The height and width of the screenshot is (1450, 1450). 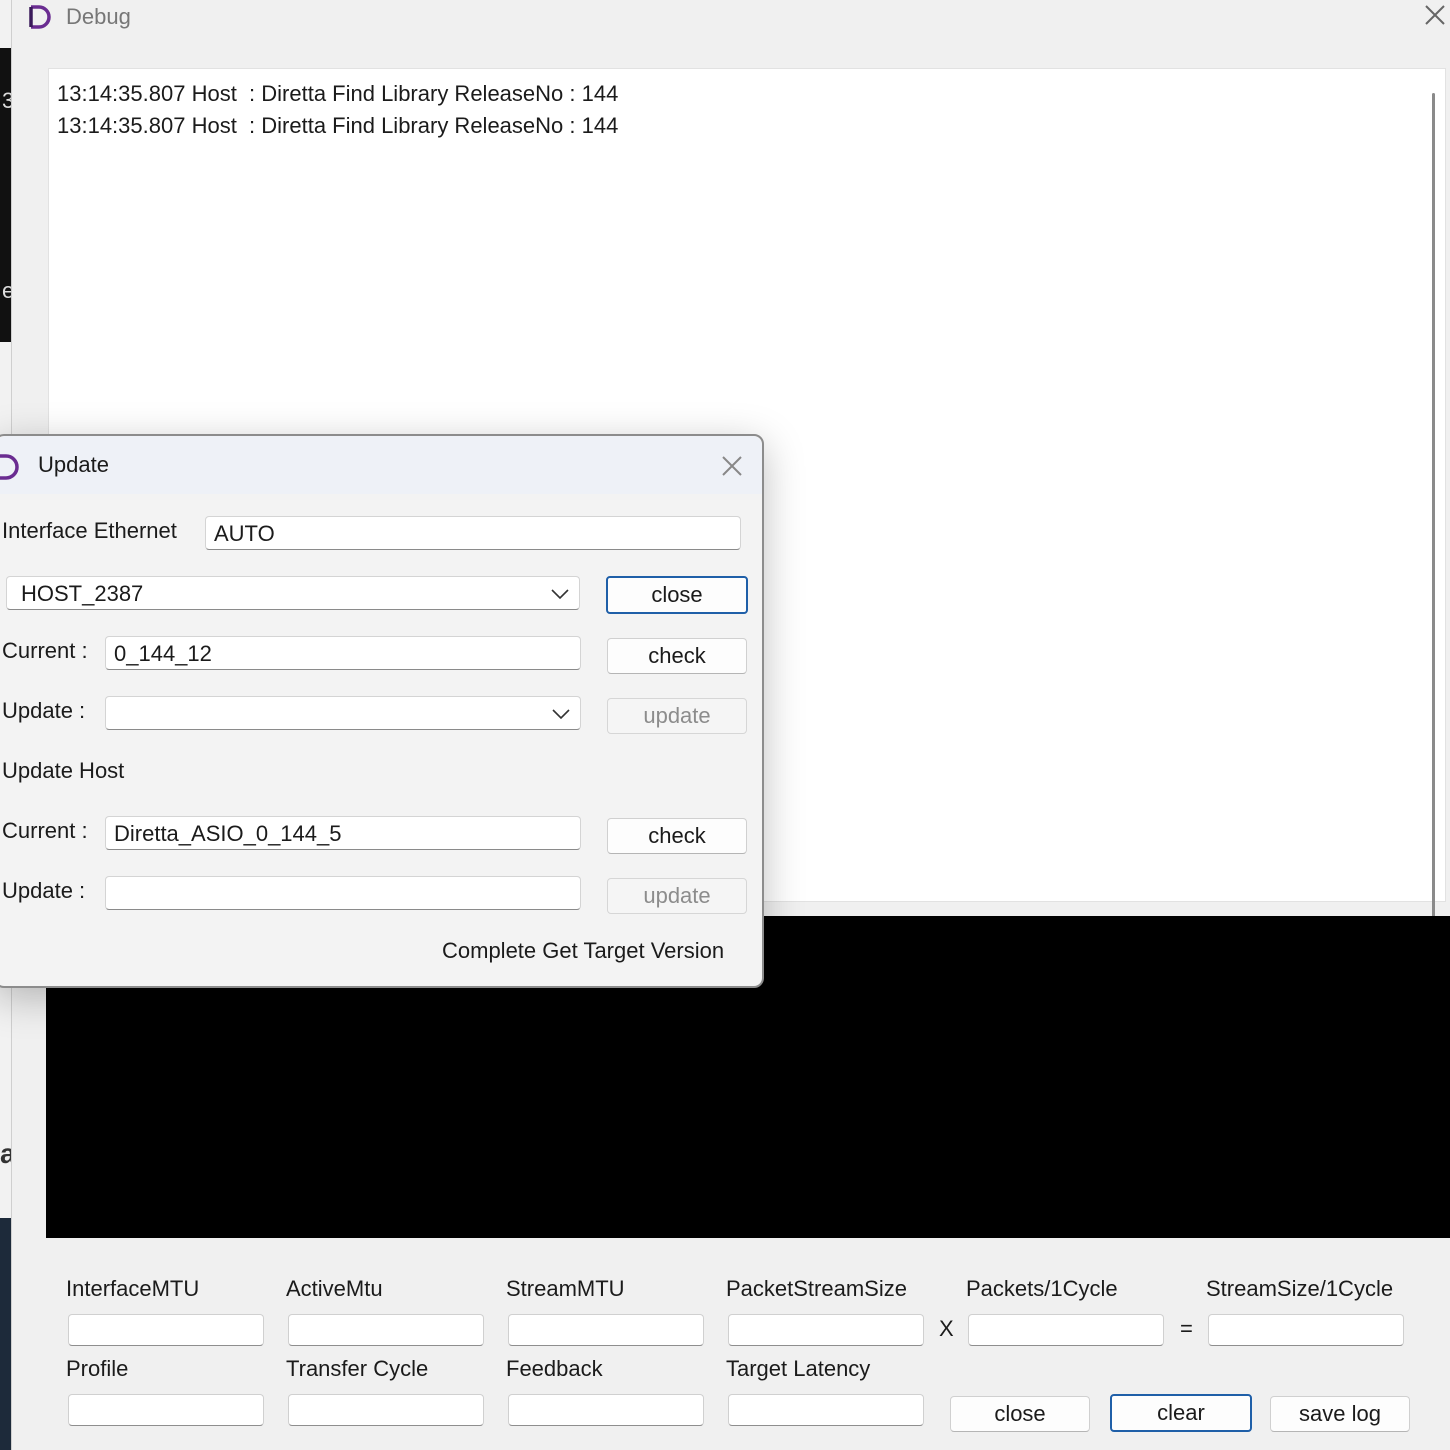 I want to click on target-update-button: update, so click(x=677, y=716).